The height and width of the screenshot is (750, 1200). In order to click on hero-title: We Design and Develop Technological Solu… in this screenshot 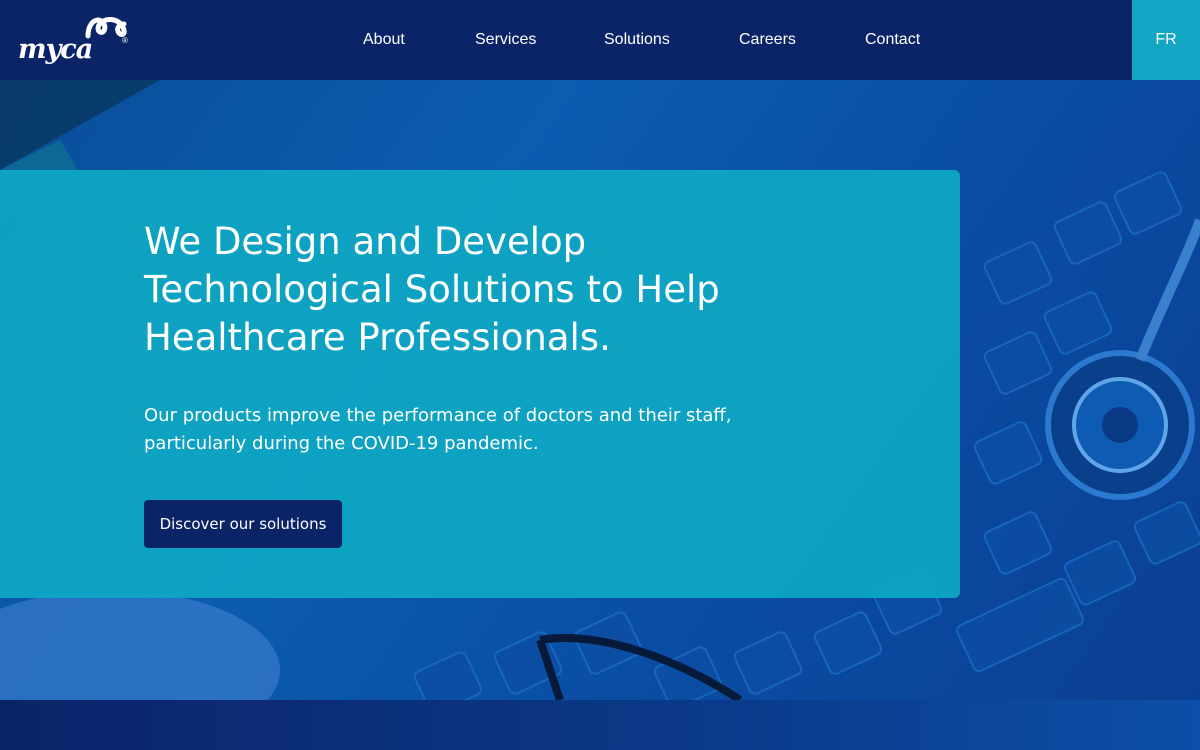, I will do `click(432, 289)`.